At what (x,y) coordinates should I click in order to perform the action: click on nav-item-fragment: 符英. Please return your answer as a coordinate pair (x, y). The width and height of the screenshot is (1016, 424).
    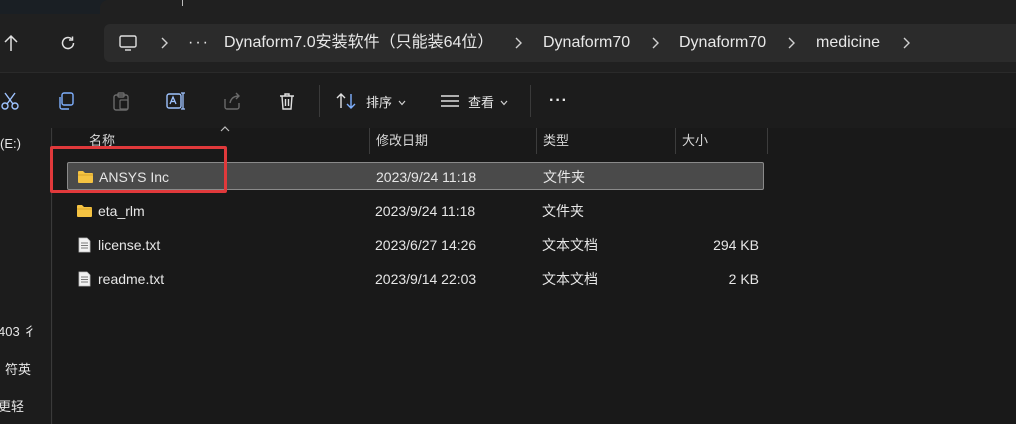
    Looking at the image, I should click on (18, 368).